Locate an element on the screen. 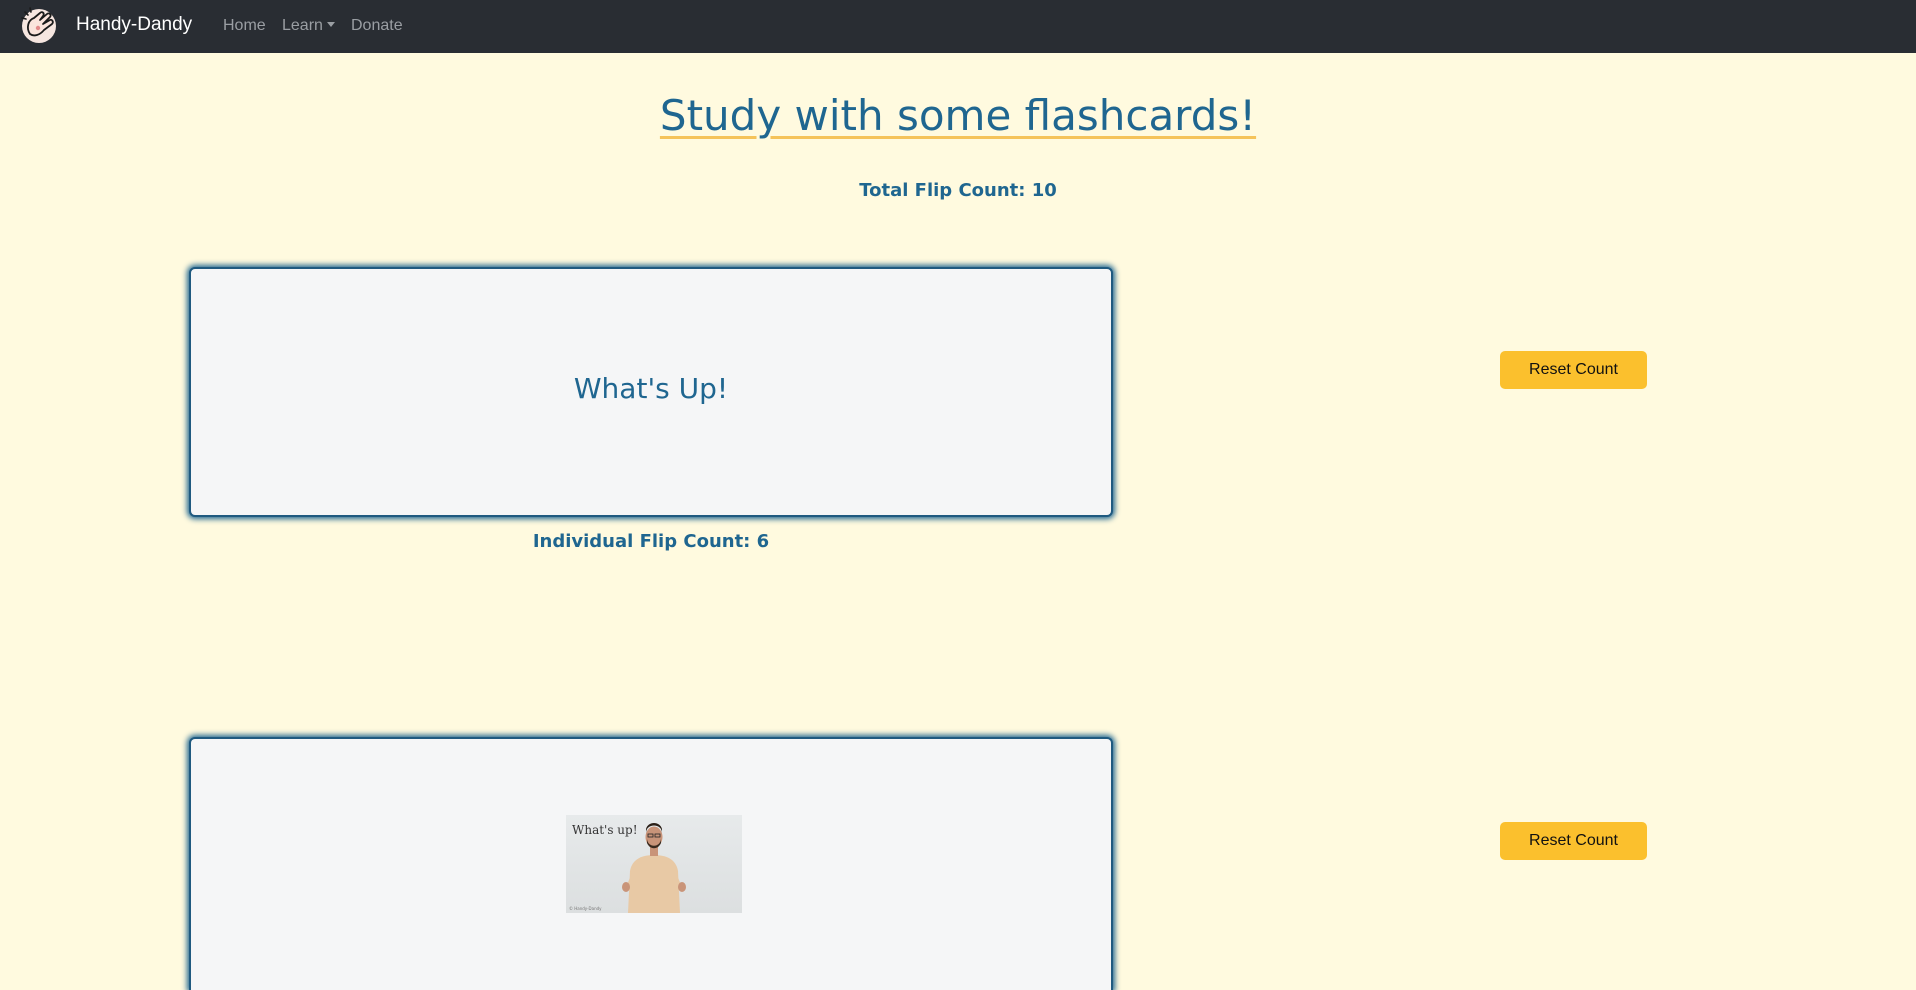 This screenshot has width=1916, height=990. sign-language-gif-image: What's up! © Handy-Dandy is located at coordinates (654, 864).